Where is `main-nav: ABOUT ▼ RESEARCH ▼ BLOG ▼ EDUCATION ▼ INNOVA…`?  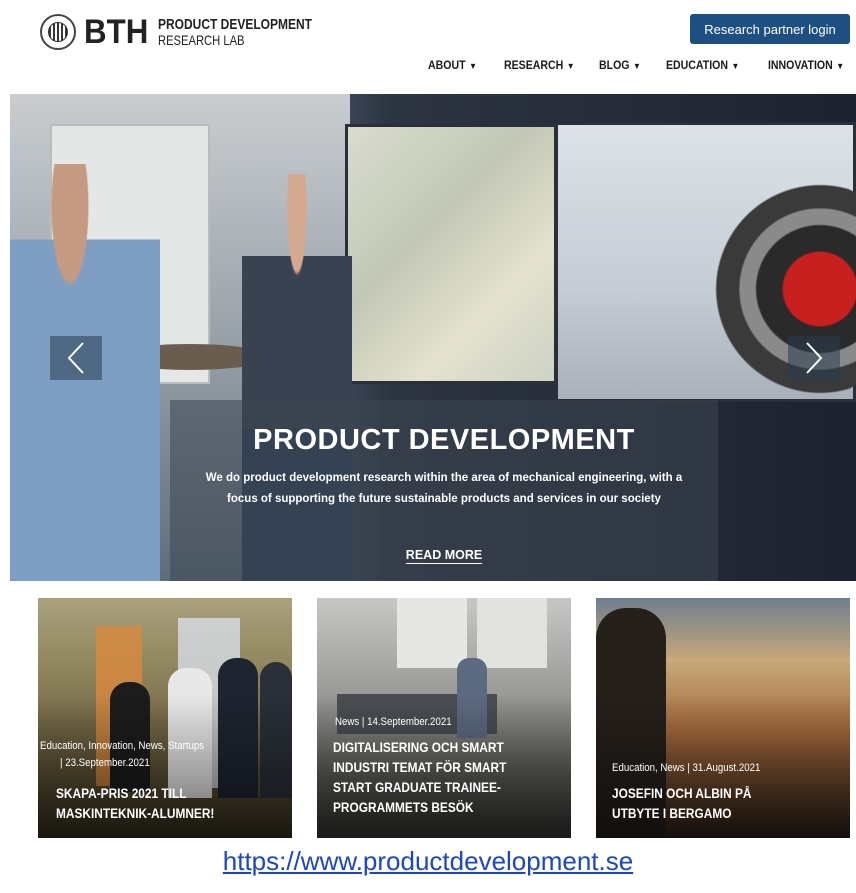
main-nav: ABOUT ▼ RESEARCH ▼ BLOG ▼ EDUCATION ▼ INNOVA… is located at coordinates (428, 68).